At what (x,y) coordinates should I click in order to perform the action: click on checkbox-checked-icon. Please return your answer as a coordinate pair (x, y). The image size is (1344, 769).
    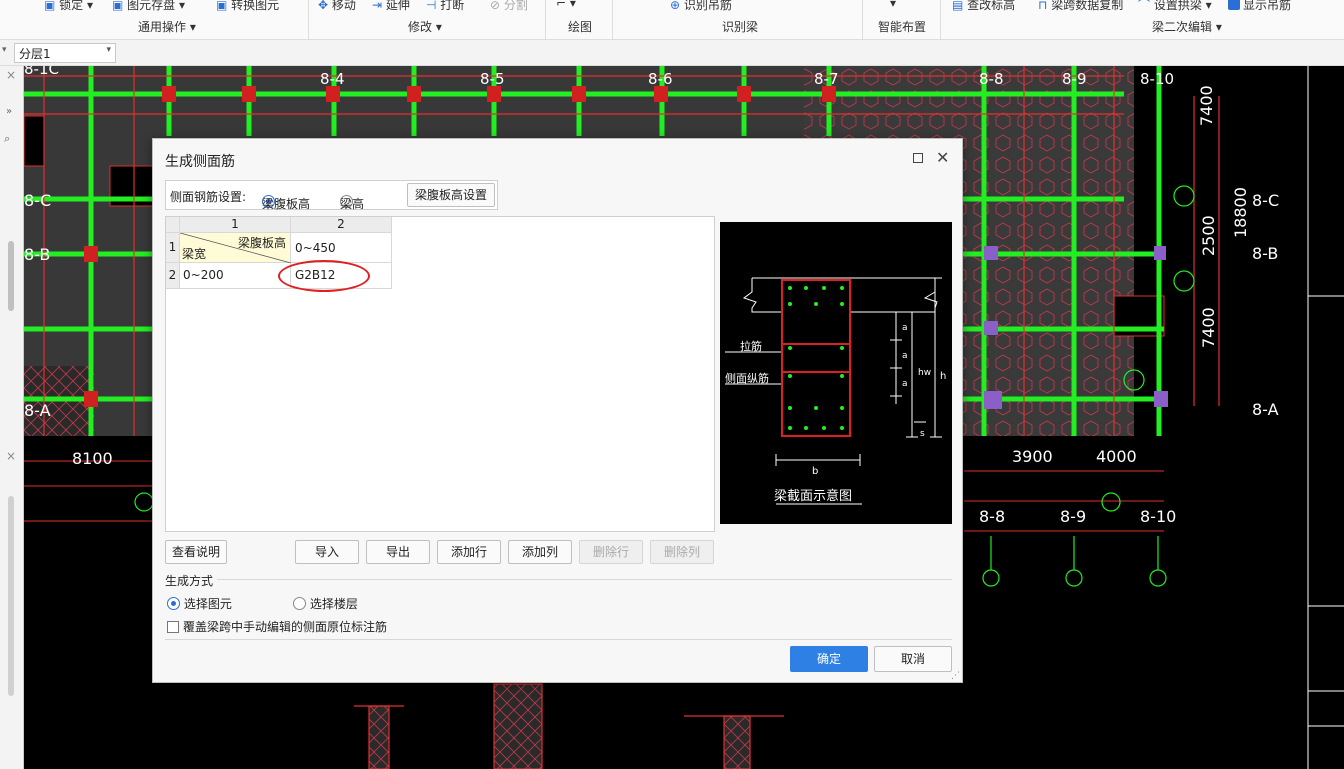
    Looking at the image, I should click on (1234, 5).